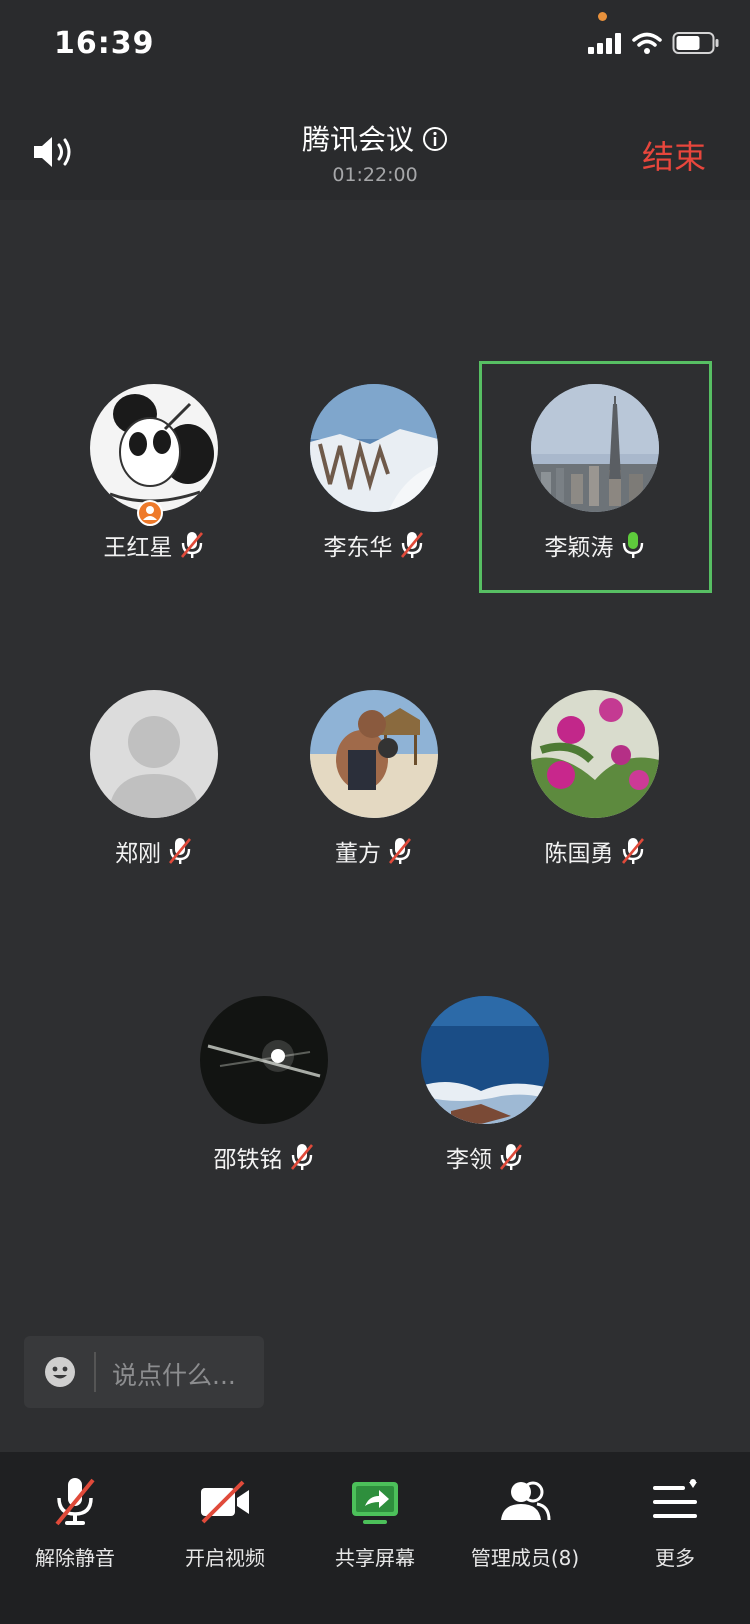 The height and width of the screenshot is (1624, 750). I want to click on member-name: 王红星, so click(138, 548).